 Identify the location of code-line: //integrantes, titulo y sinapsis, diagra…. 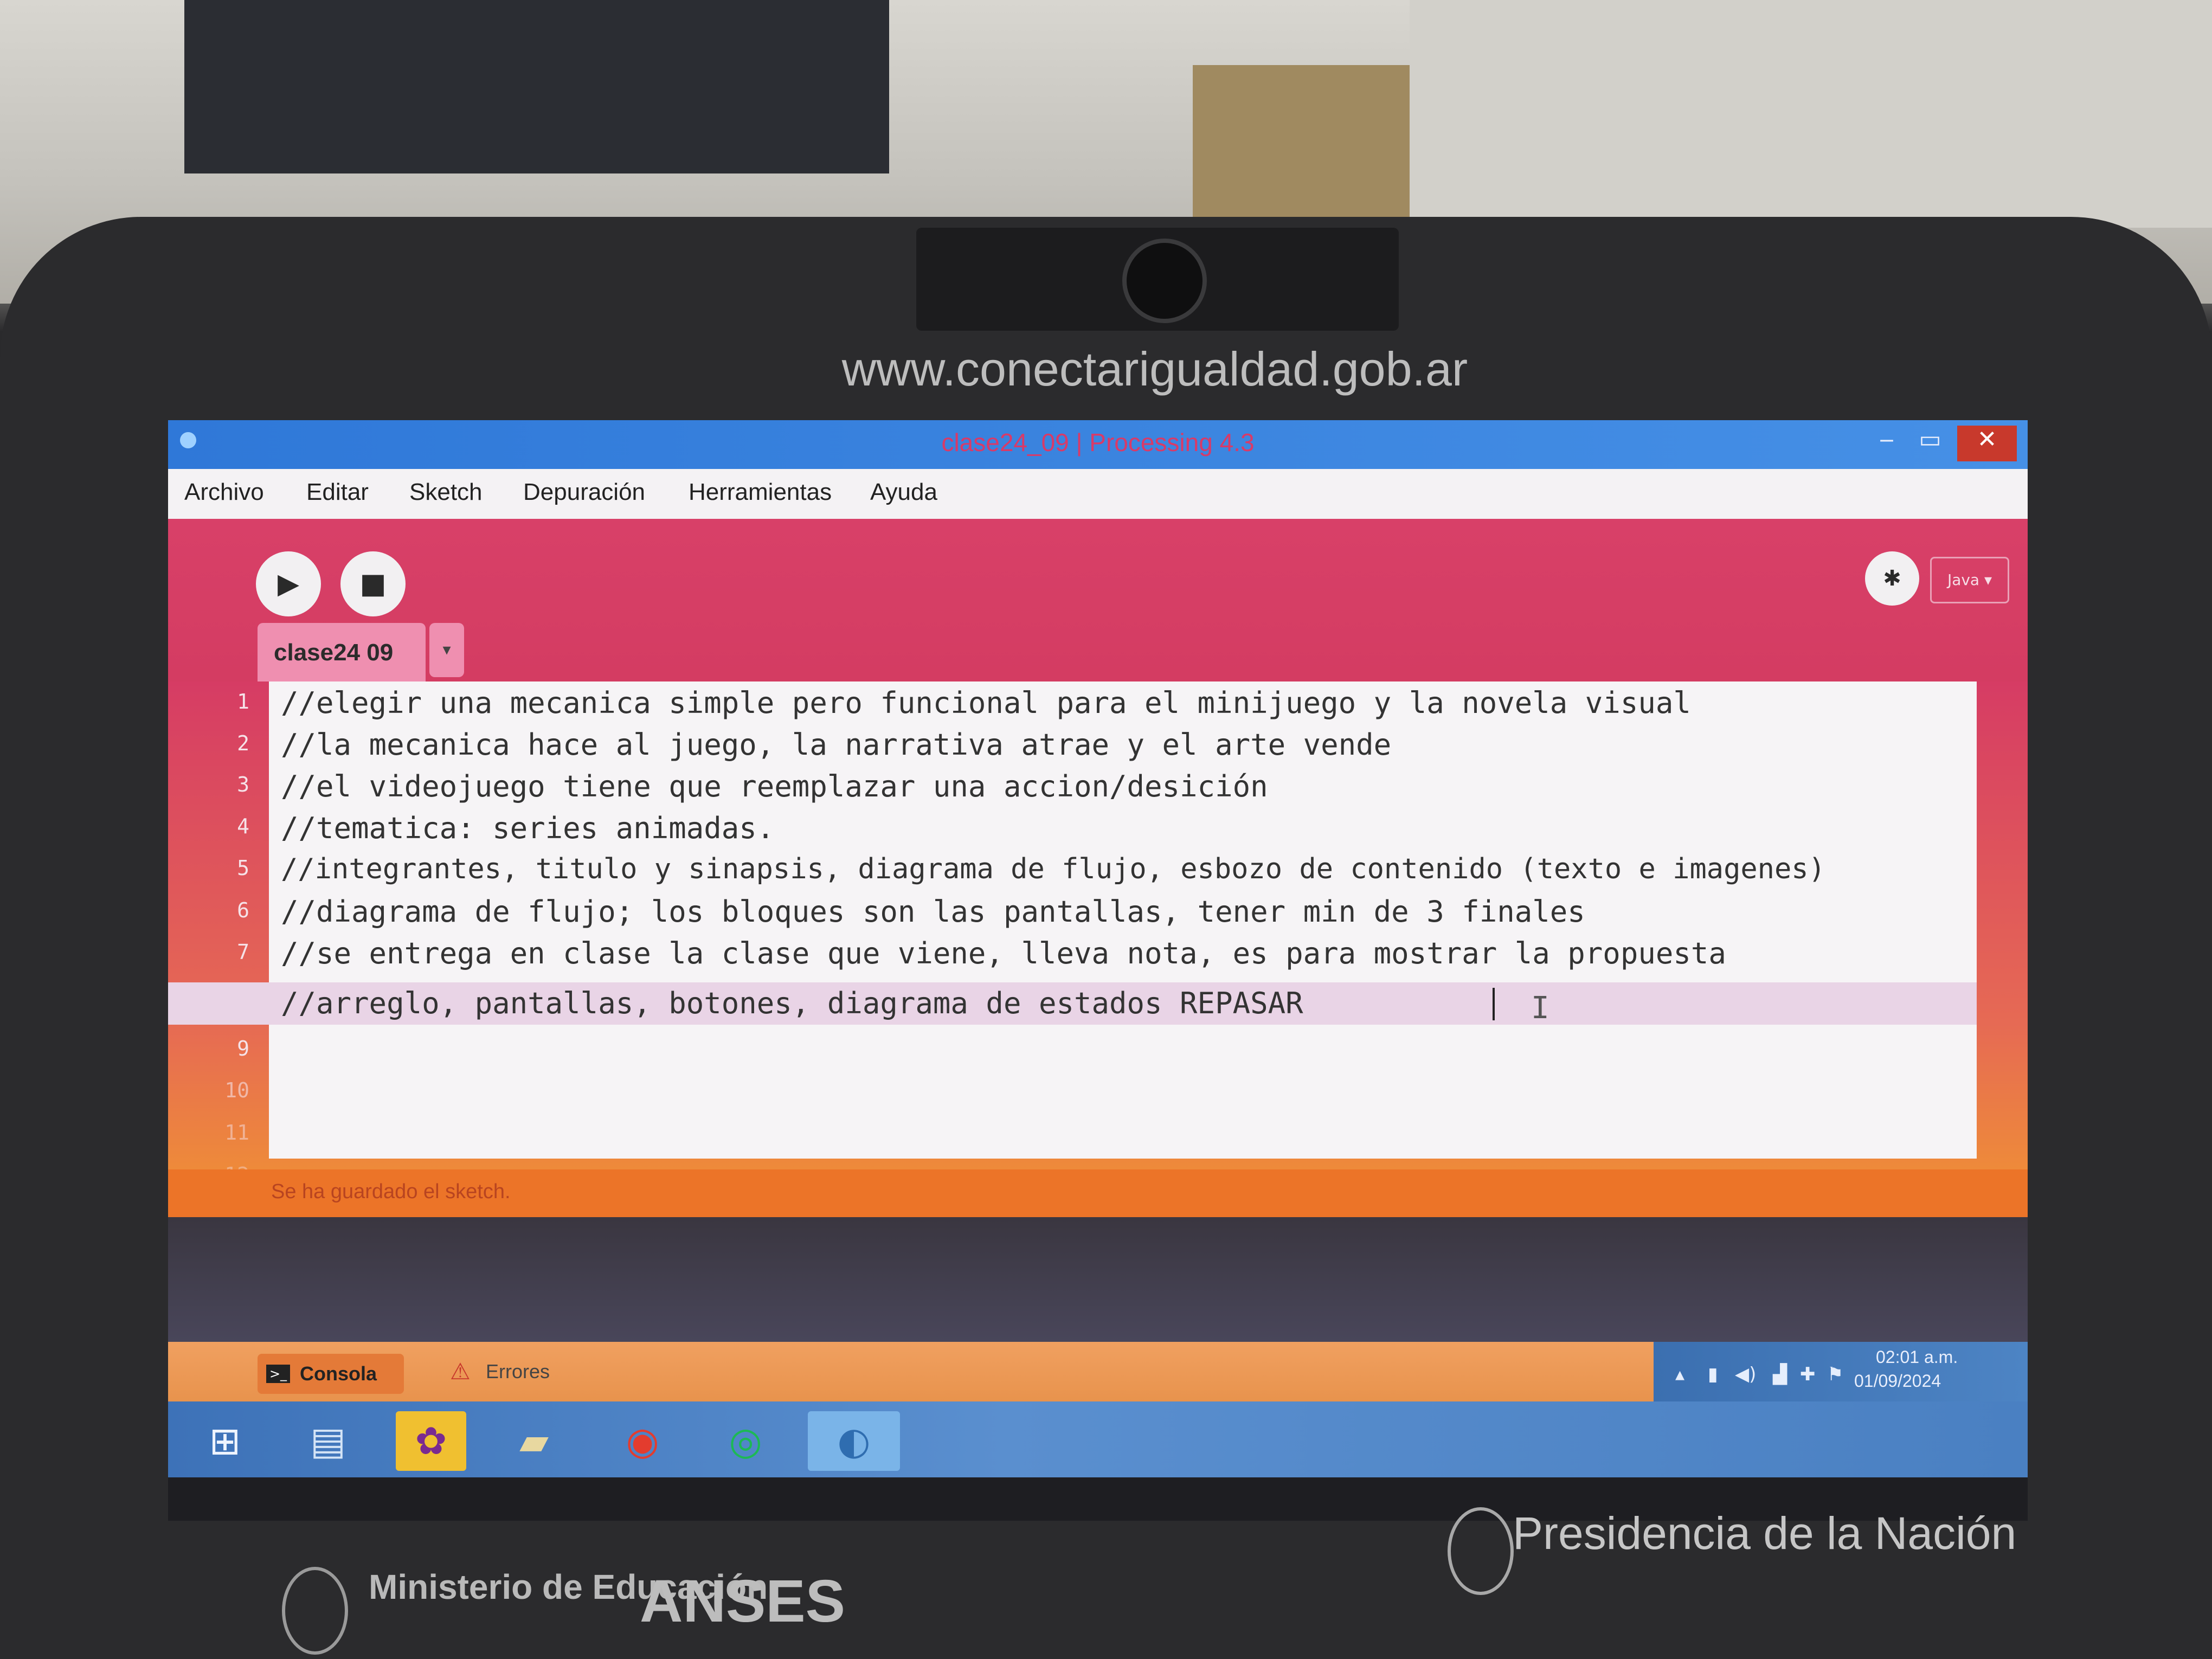
(1053, 869).